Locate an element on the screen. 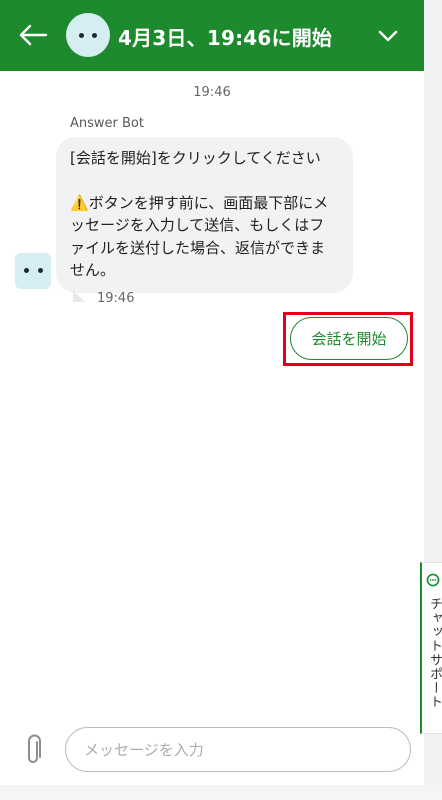 This screenshot has width=442, height=800. chevron-down-icon is located at coordinates (388, 36).